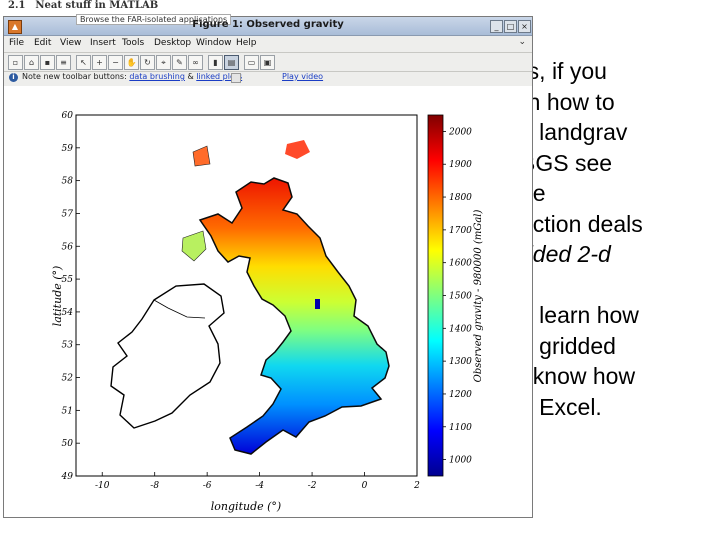  Describe the element at coordinates (620, 285) in the screenshot. I see `bullet-line: a` at that location.